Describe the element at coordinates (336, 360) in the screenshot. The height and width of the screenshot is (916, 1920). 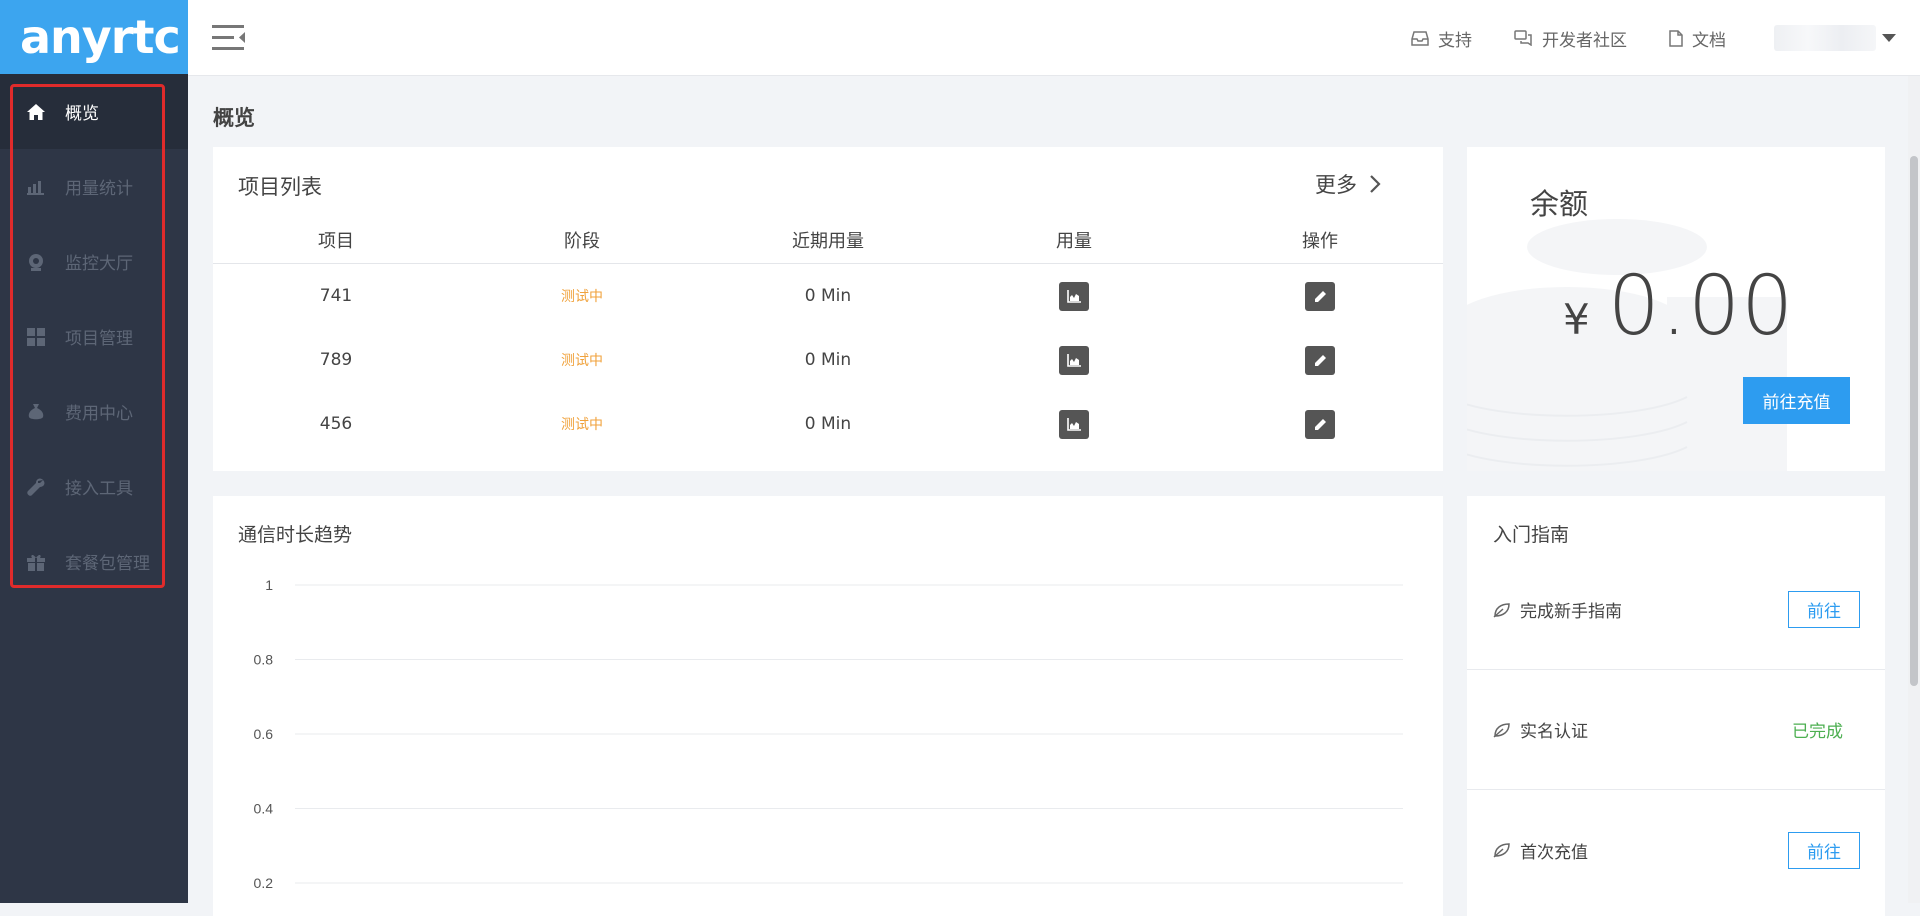
I see `project-name: 789` at that location.